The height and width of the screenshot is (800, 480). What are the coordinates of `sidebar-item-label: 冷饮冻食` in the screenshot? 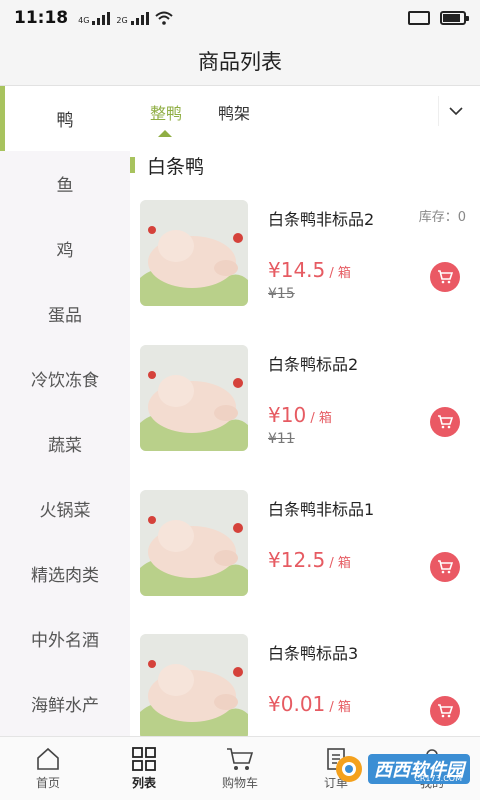 It's located at (65, 381).